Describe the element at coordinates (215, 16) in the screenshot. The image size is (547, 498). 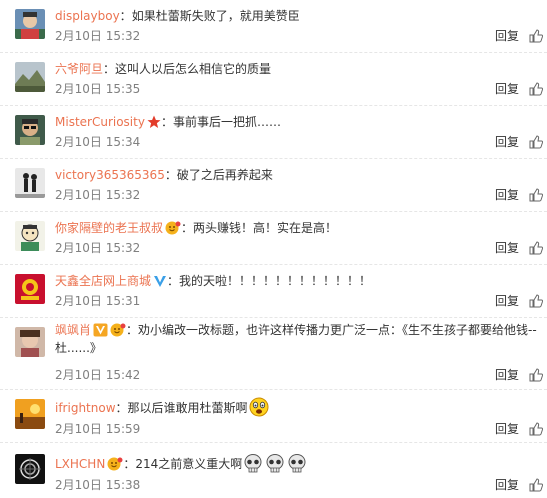
I see `comment-text: 如果杜蕾斯失败了，就用美赞臣` at that location.